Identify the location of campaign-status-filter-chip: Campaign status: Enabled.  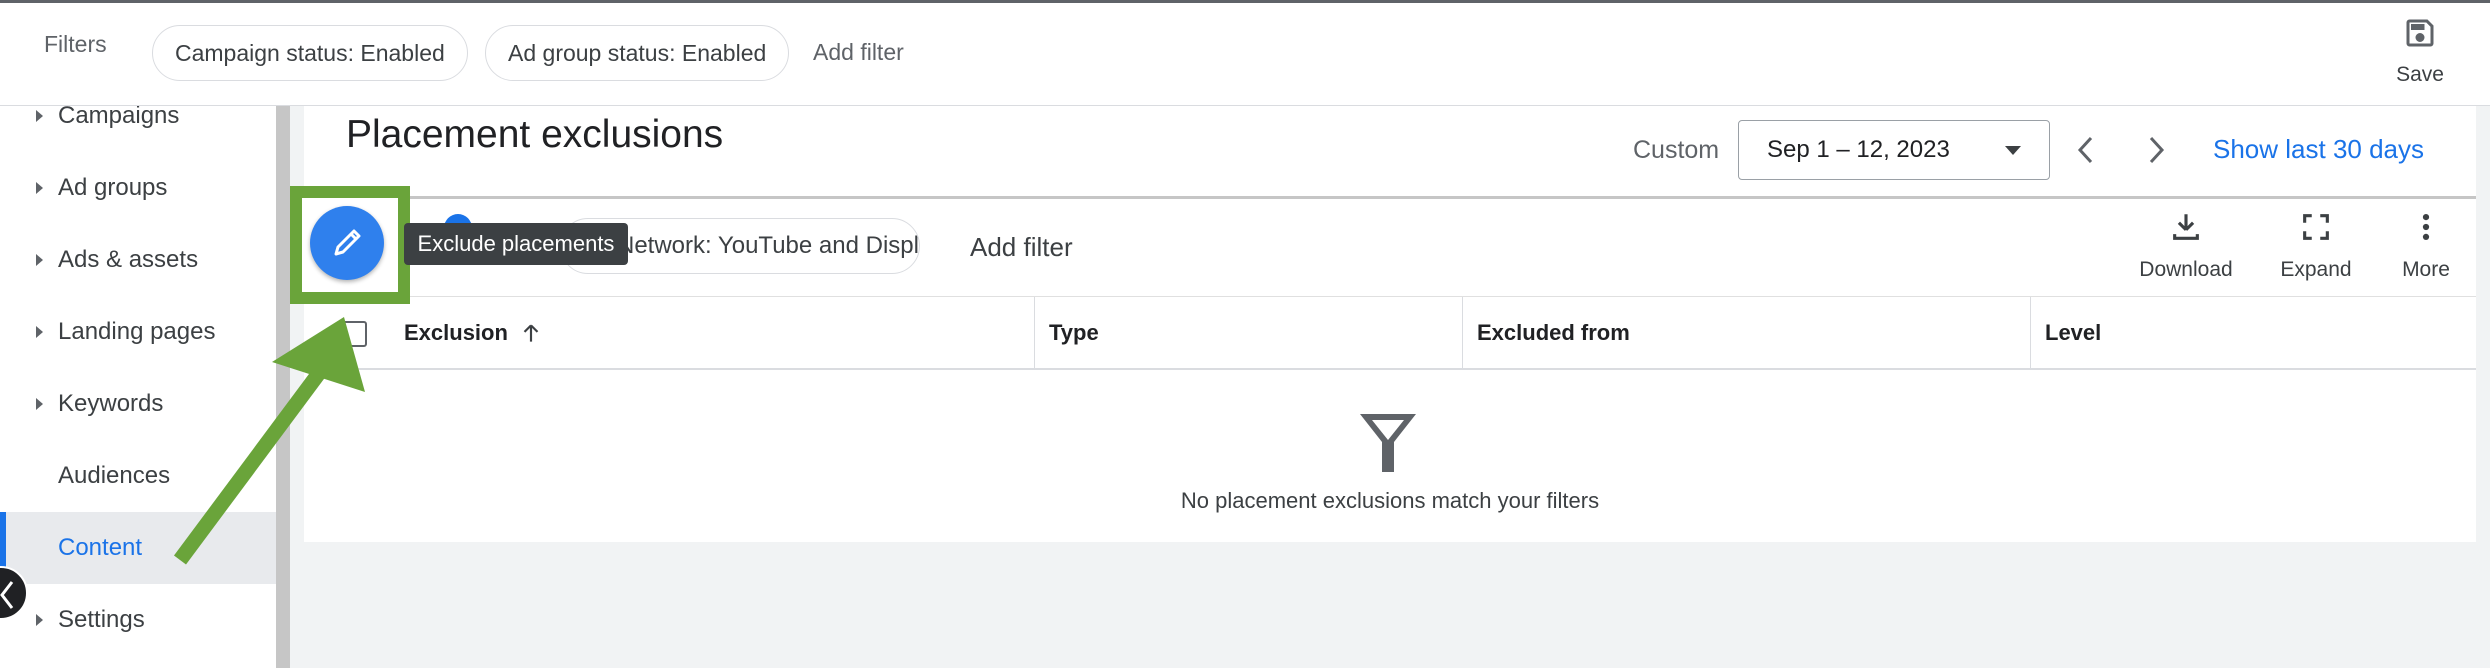
(310, 53).